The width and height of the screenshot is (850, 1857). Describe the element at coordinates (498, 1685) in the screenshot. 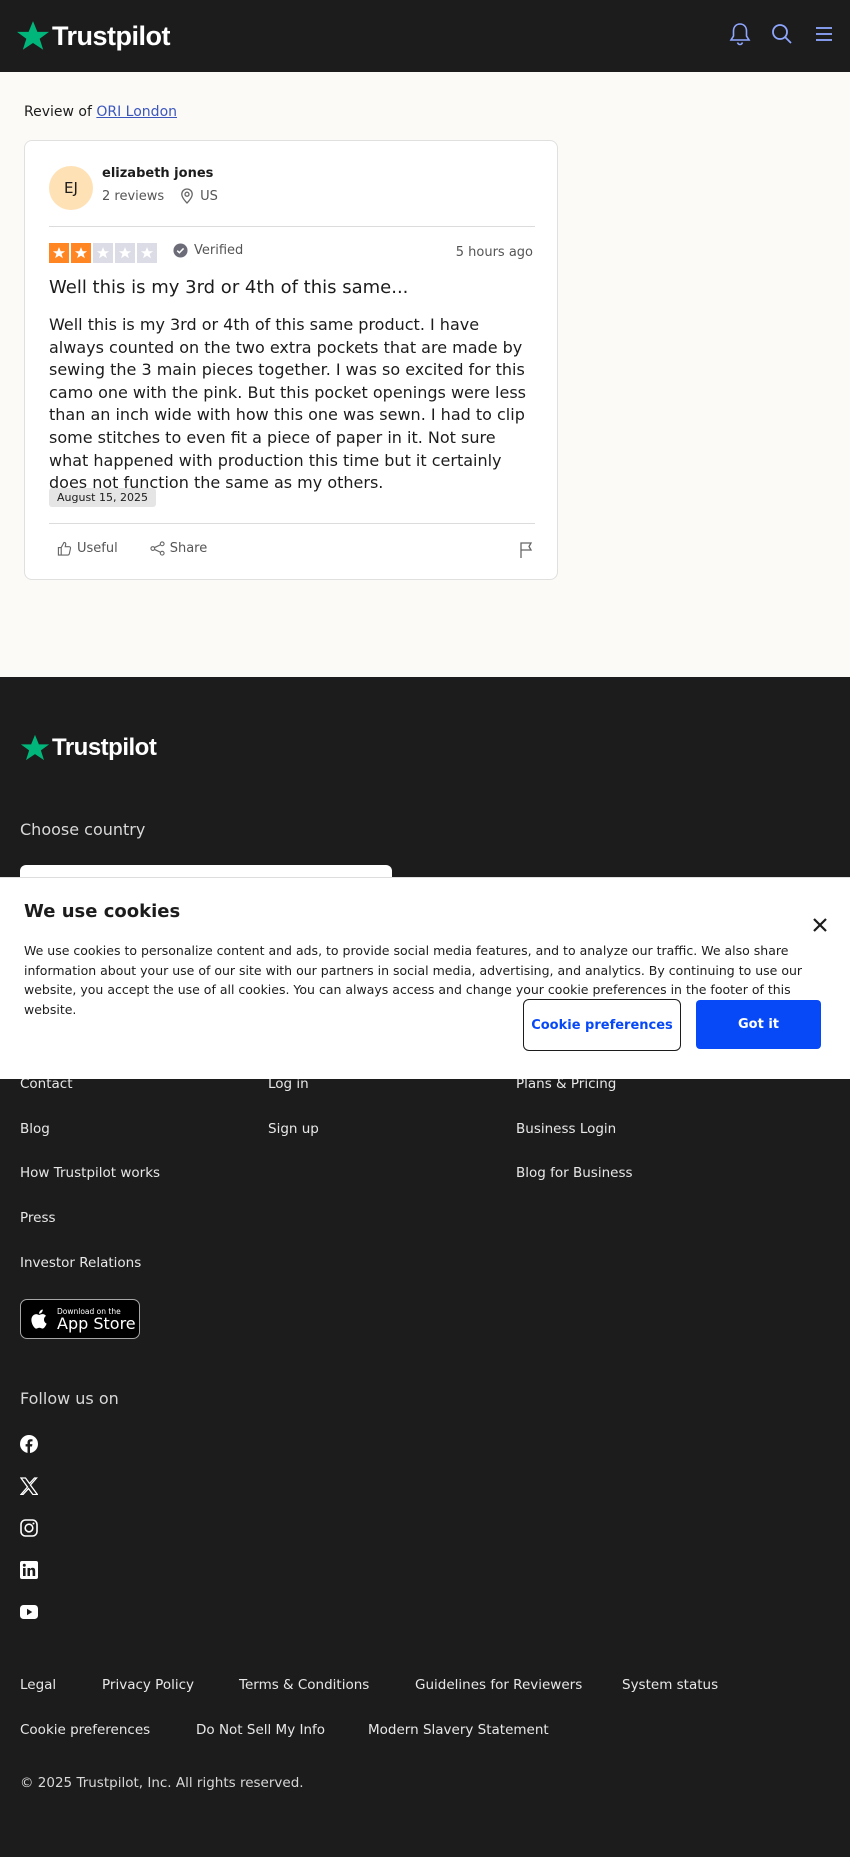

I see `footer-guidelines-link: Guidelines for Reviewers` at that location.